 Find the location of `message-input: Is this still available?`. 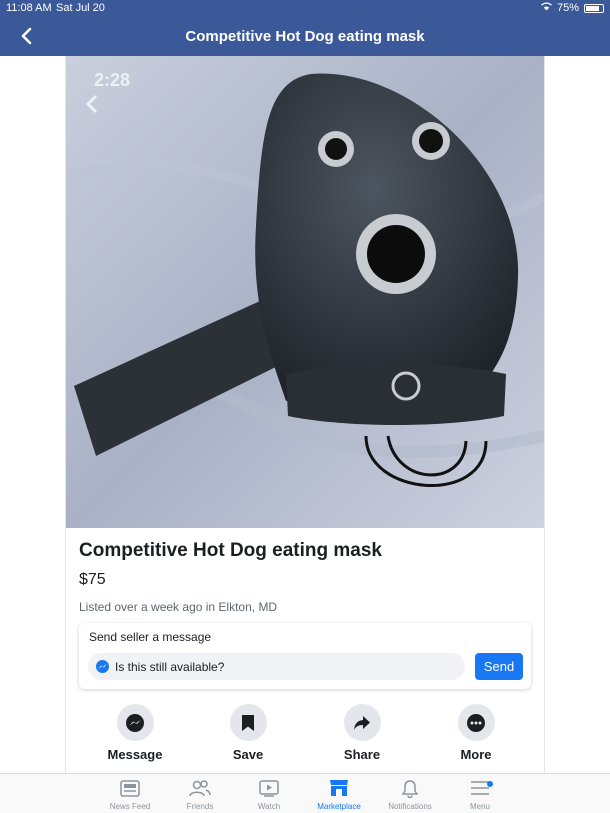

message-input: Is this still available? is located at coordinates (276, 666).